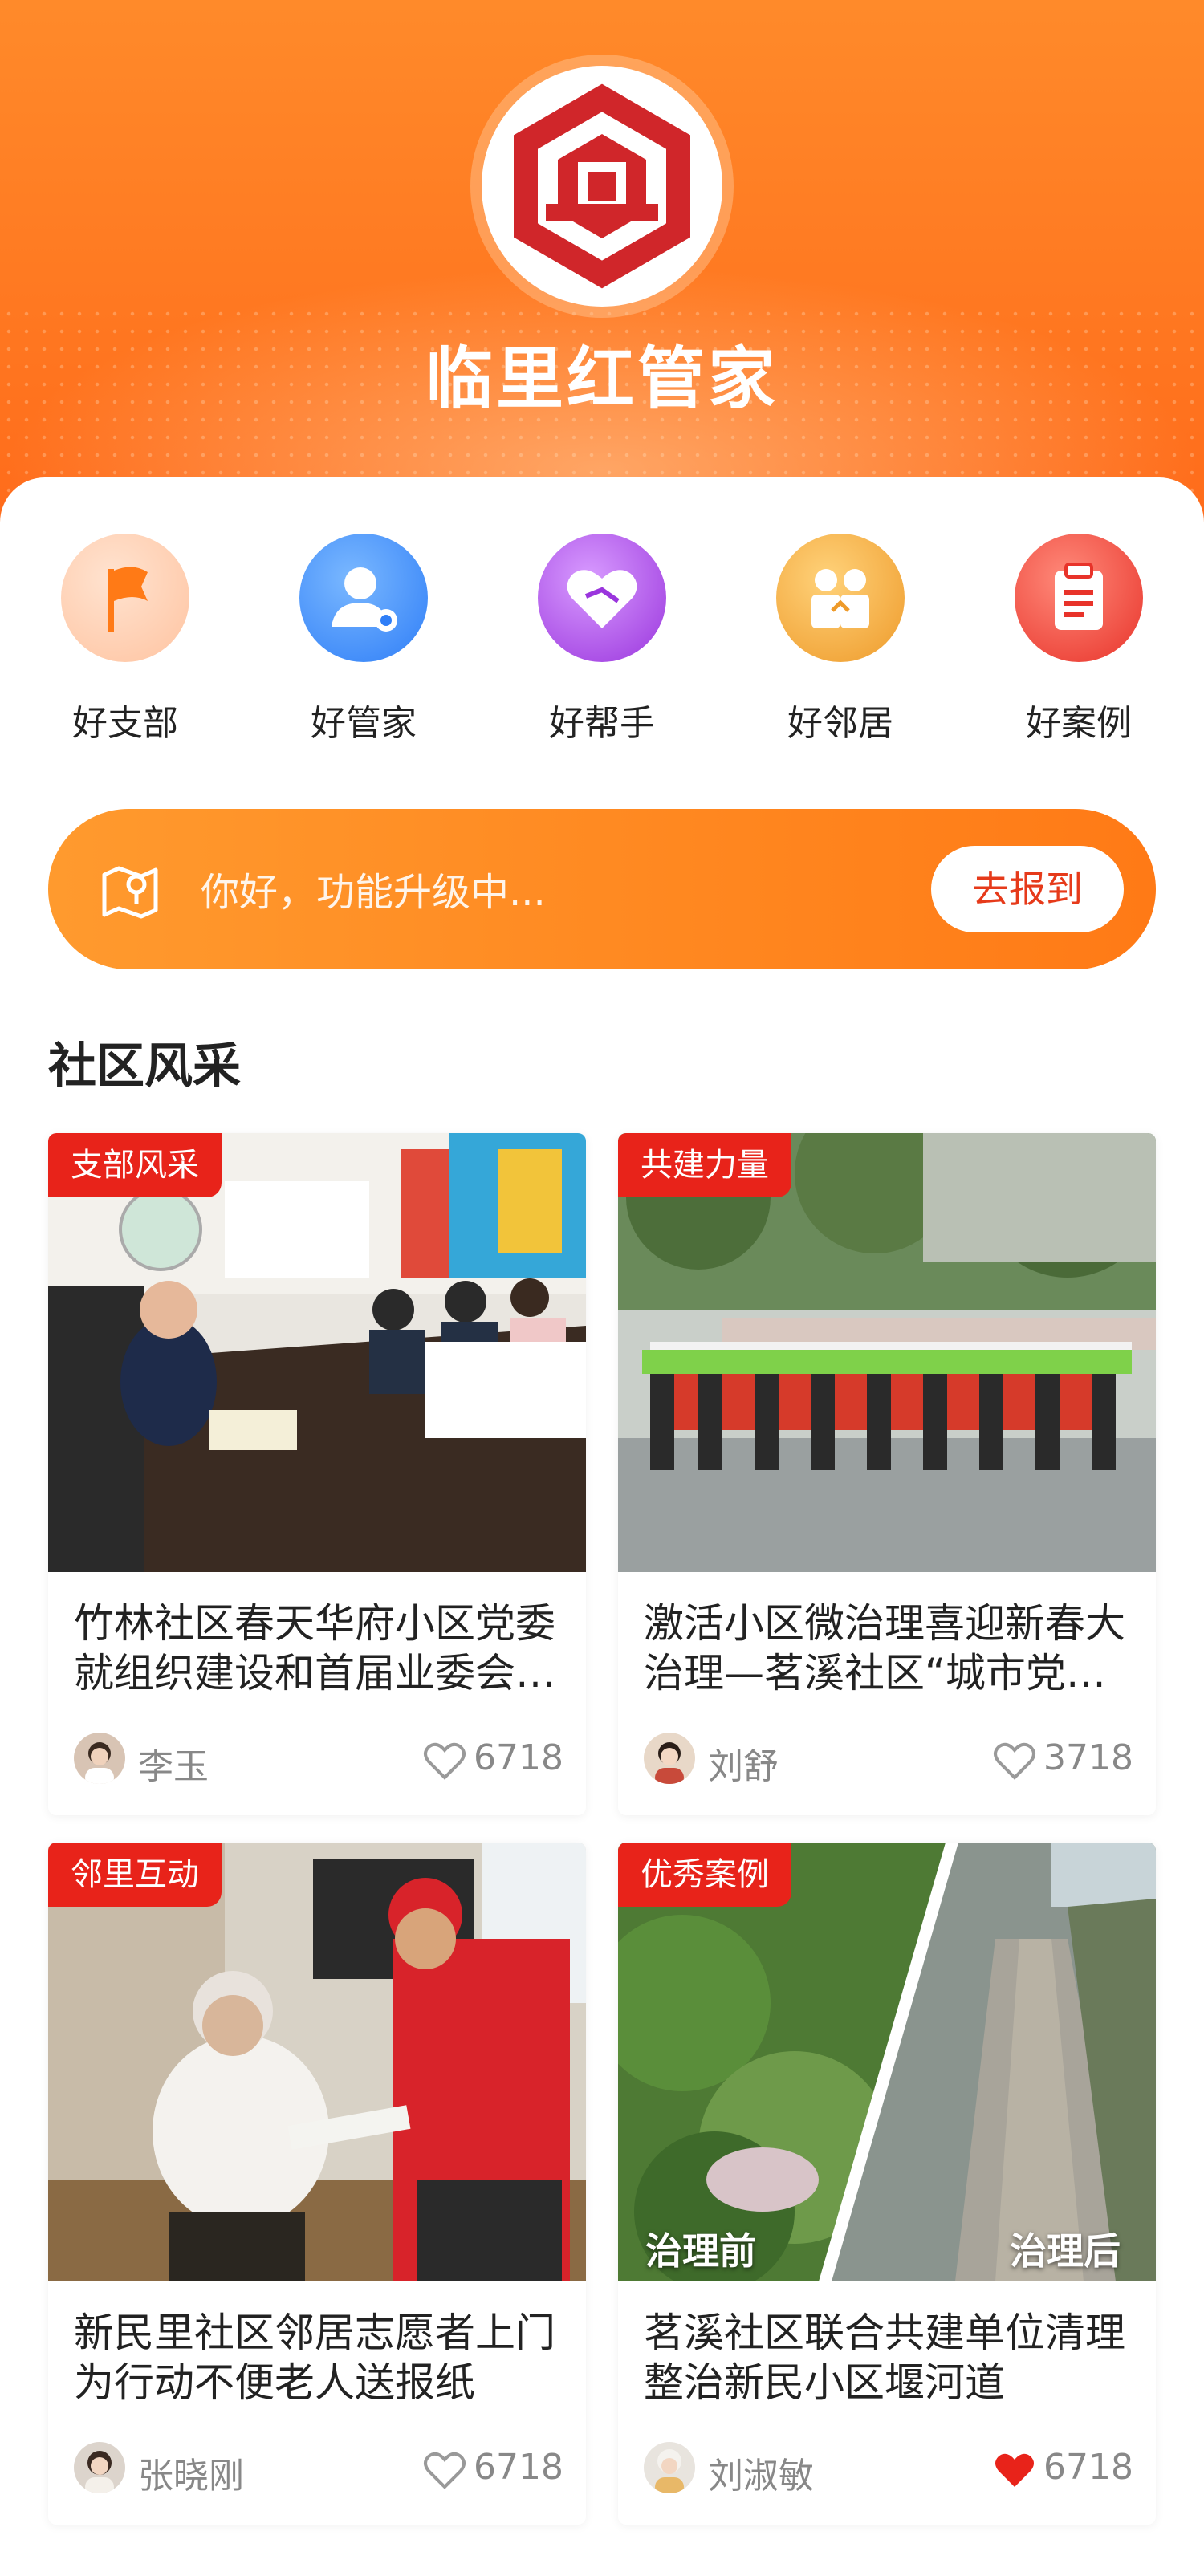  I want to click on author-name: 李玉, so click(173, 1767).